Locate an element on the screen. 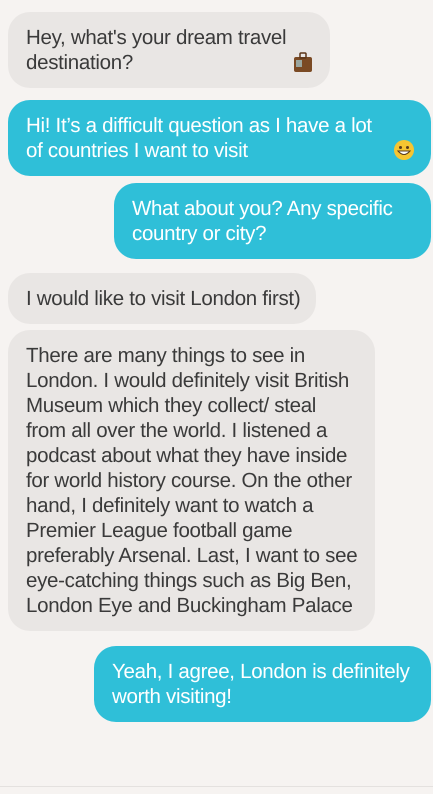  message-text: Yeah, I agree, London is definitely worth visiting! is located at coordinates (261, 684).